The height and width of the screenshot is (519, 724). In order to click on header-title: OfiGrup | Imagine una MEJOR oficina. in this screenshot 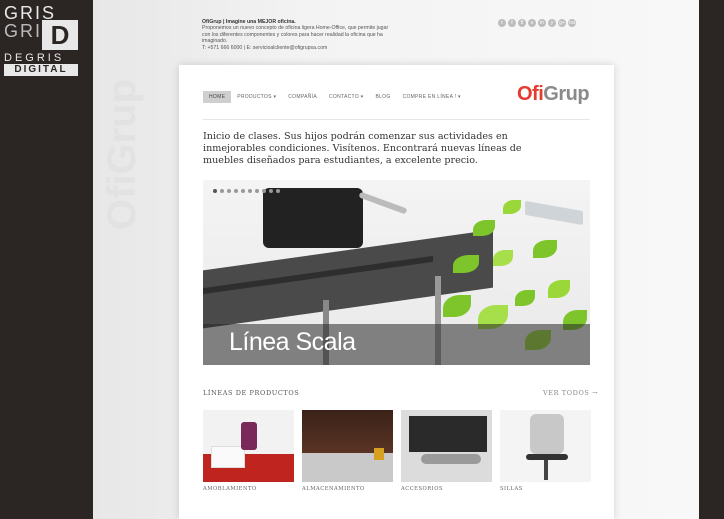, I will do `click(249, 22)`.